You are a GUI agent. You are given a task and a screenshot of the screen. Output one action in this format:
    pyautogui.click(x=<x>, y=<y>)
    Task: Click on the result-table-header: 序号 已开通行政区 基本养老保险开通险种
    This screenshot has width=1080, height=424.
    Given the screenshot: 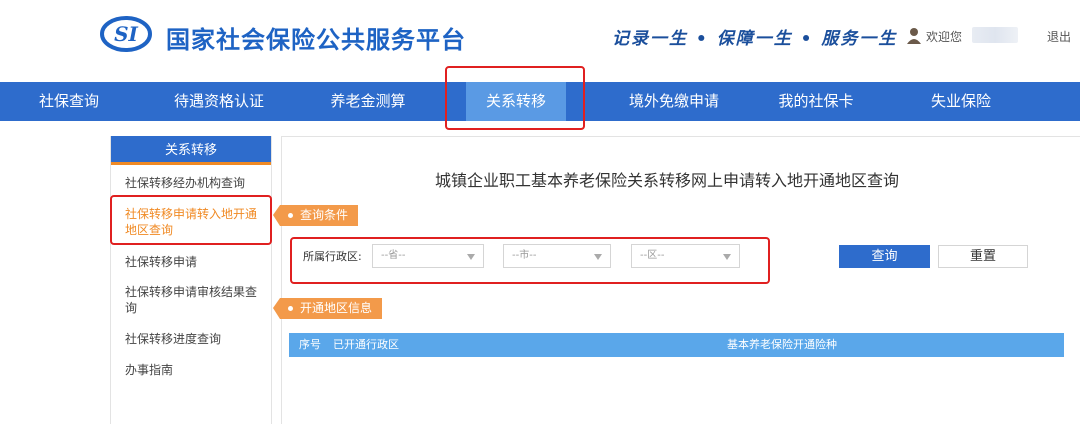 What is the action you would take?
    pyautogui.click(x=676, y=345)
    